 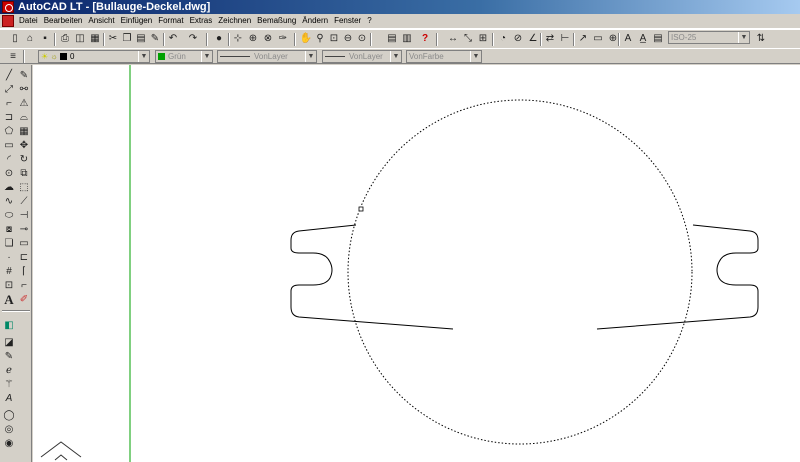 I want to click on properties-icon: ▤, so click(x=392, y=39).